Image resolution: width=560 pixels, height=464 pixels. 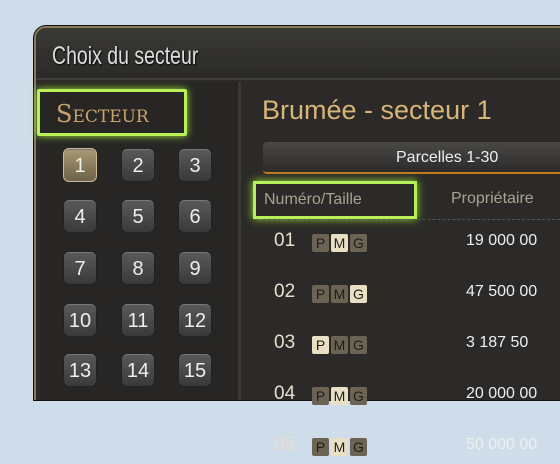 I want to click on secteur-label: Secteur, so click(x=102, y=114).